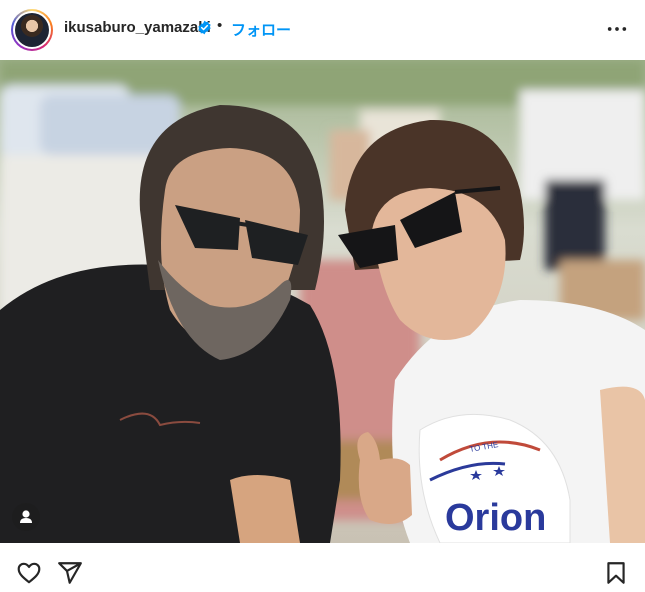 The width and height of the screenshot is (645, 592). Describe the element at coordinates (204, 27) in the screenshot. I see `verified-badge-icon` at that location.